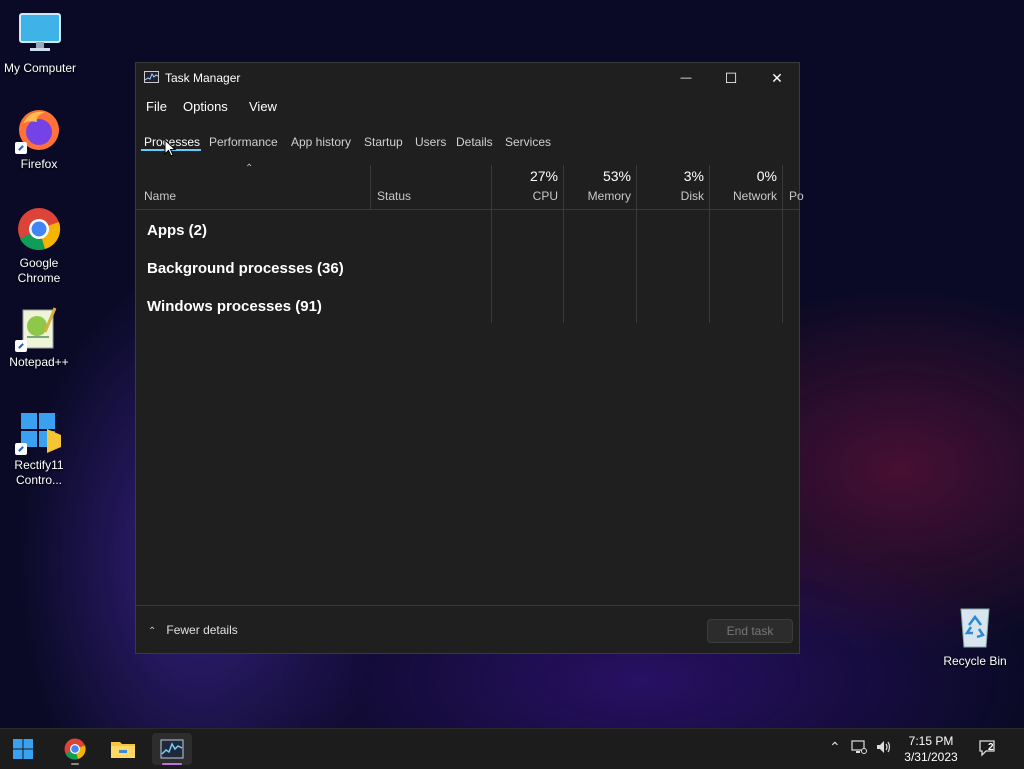 This screenshot has height=769, width=1024. Describe the element at coordinates (599, 196) in the screenshot. I see `column-memory: Memory` at that location.